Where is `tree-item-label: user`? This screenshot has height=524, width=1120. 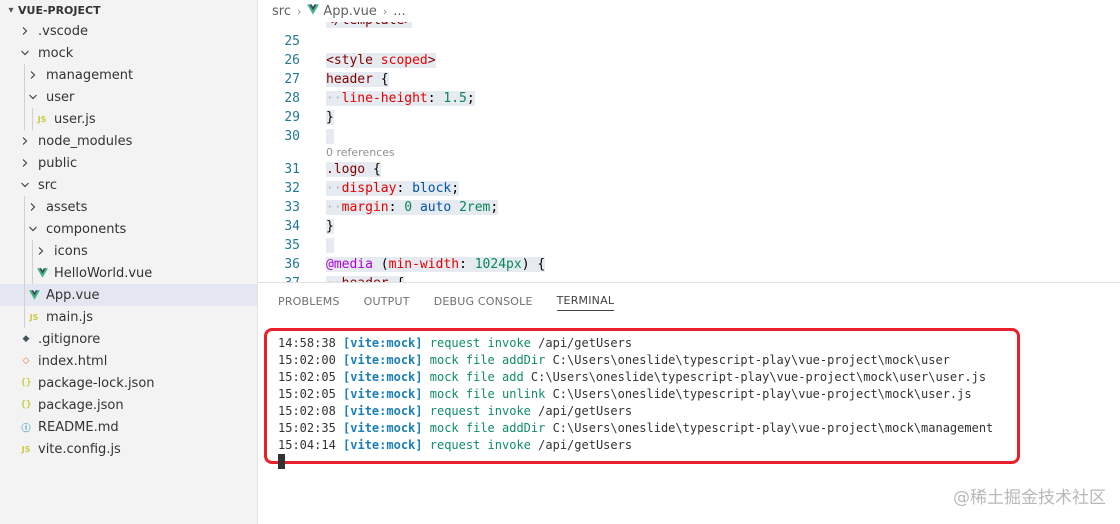
tree-item-label: user is located at coordinates (60, 97).